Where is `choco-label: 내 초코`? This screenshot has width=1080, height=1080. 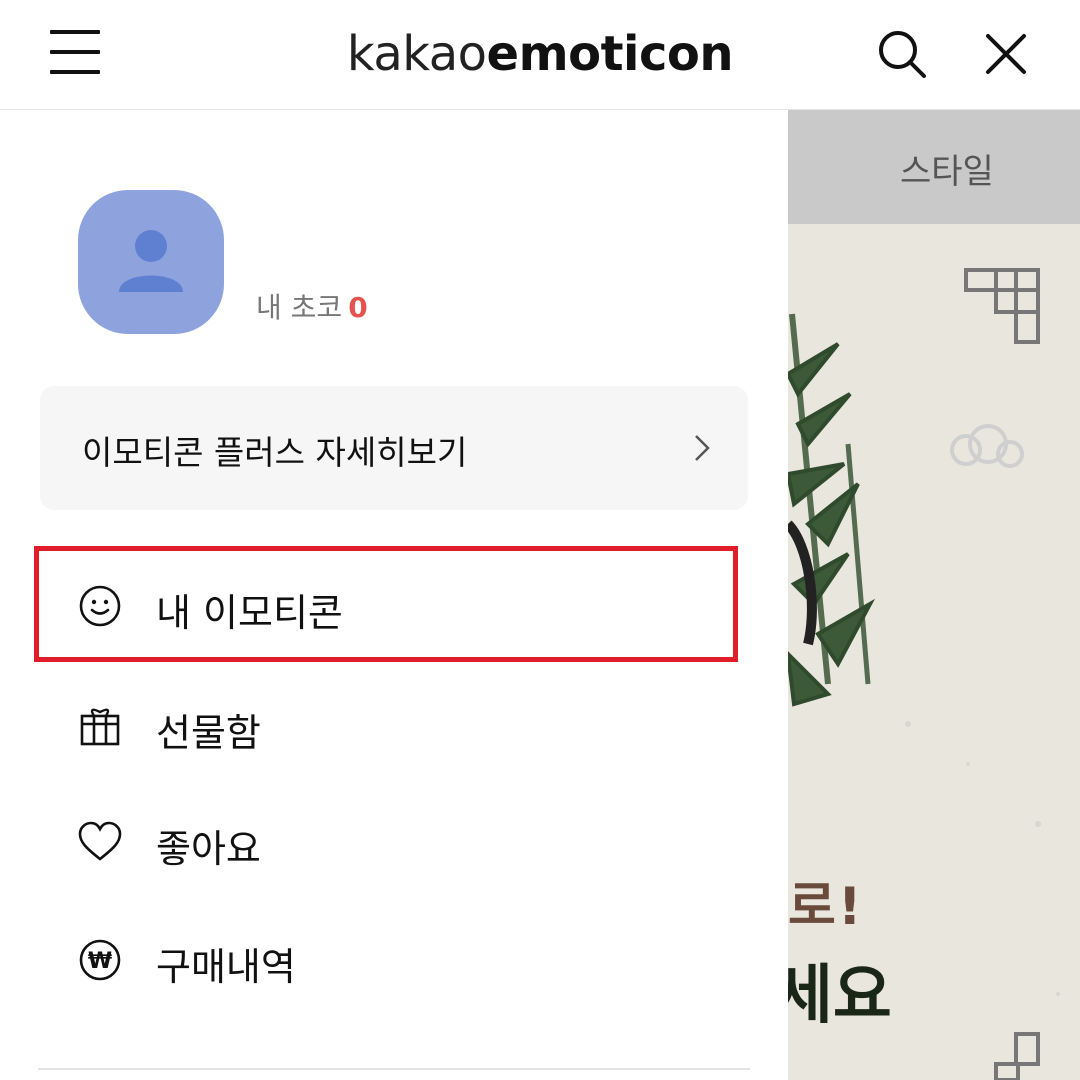 choco-label: 내 초코 is located at coordinates (299, 307).